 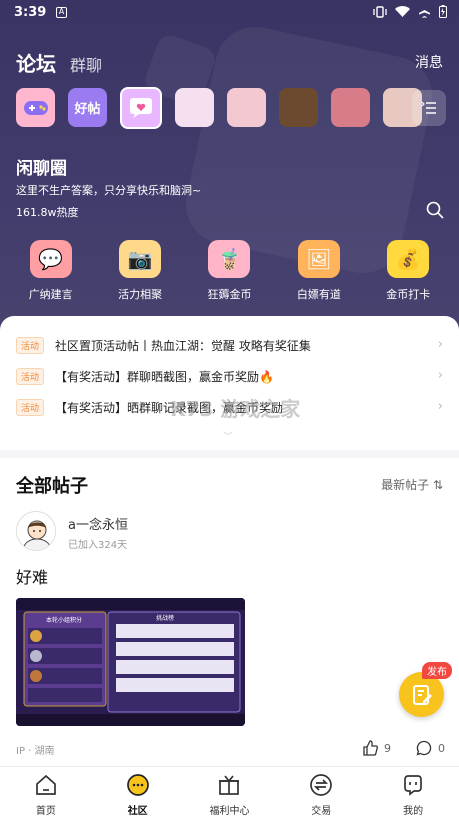 I want to click on gift-icon, so click(x=229, y=785).